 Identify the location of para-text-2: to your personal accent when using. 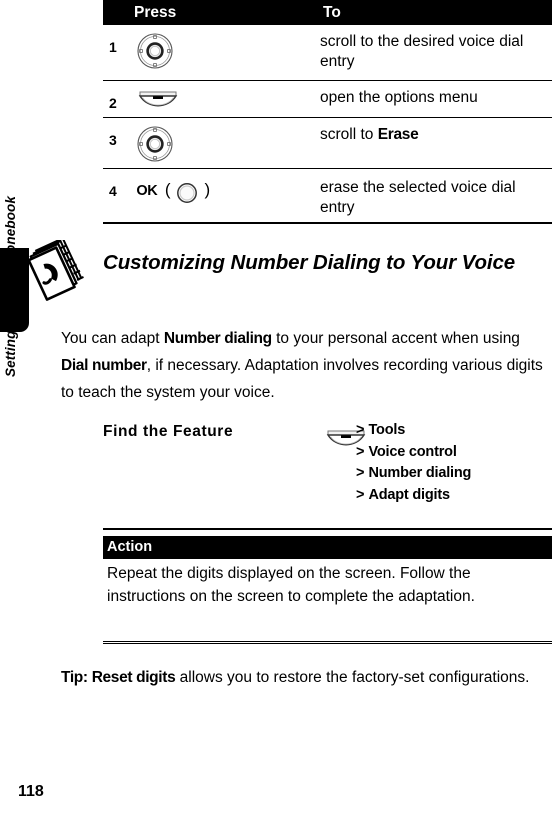
(395, 338).